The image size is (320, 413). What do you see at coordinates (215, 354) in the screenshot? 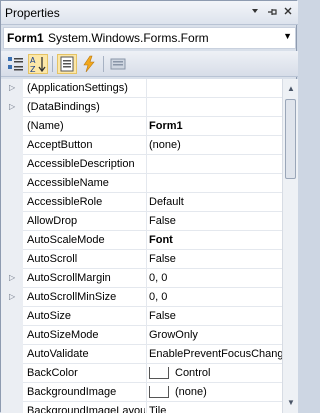
I see `property-value: EnablePreventFocusChange` at bounding box center [215, 354].